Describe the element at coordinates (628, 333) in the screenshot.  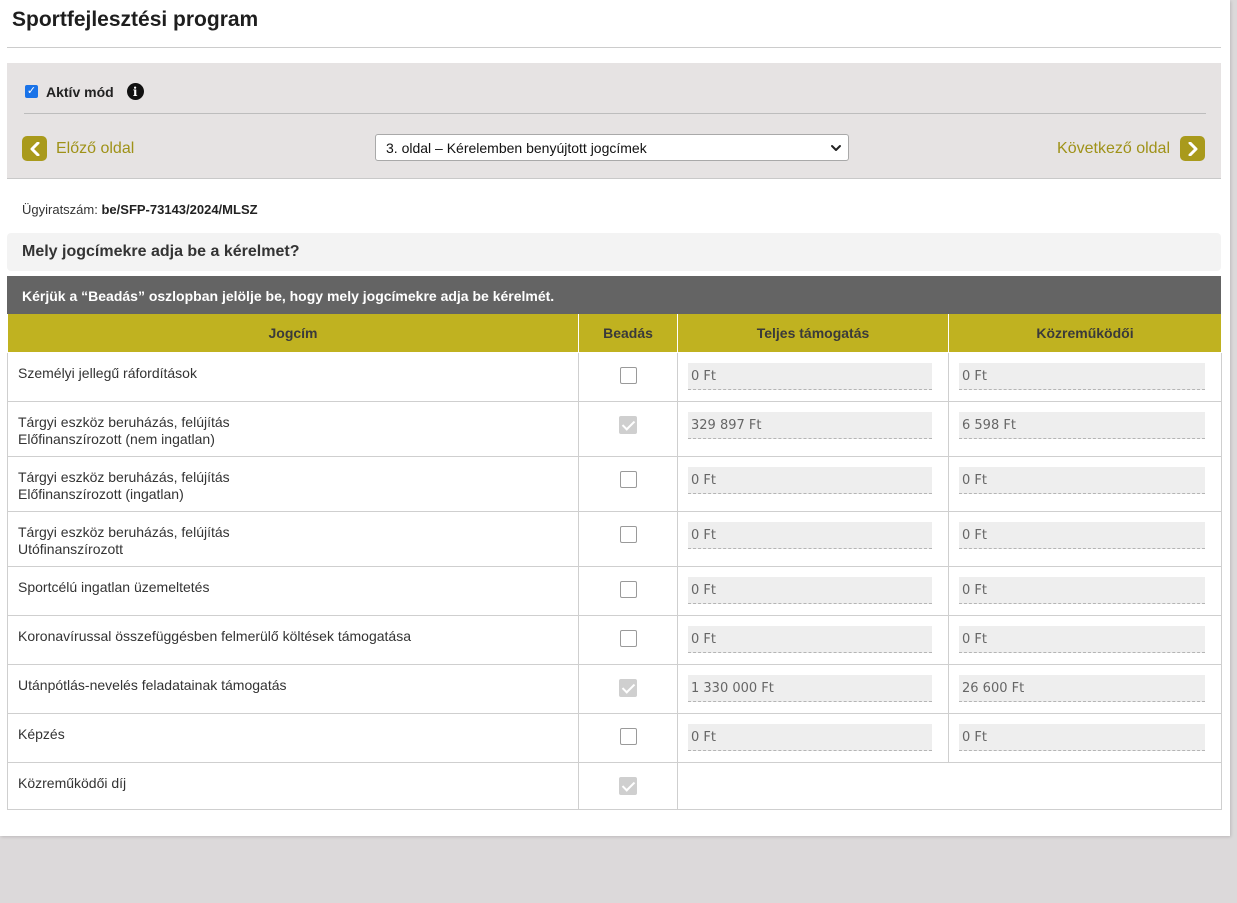
I see `header-beadas: Beadás` at that location.